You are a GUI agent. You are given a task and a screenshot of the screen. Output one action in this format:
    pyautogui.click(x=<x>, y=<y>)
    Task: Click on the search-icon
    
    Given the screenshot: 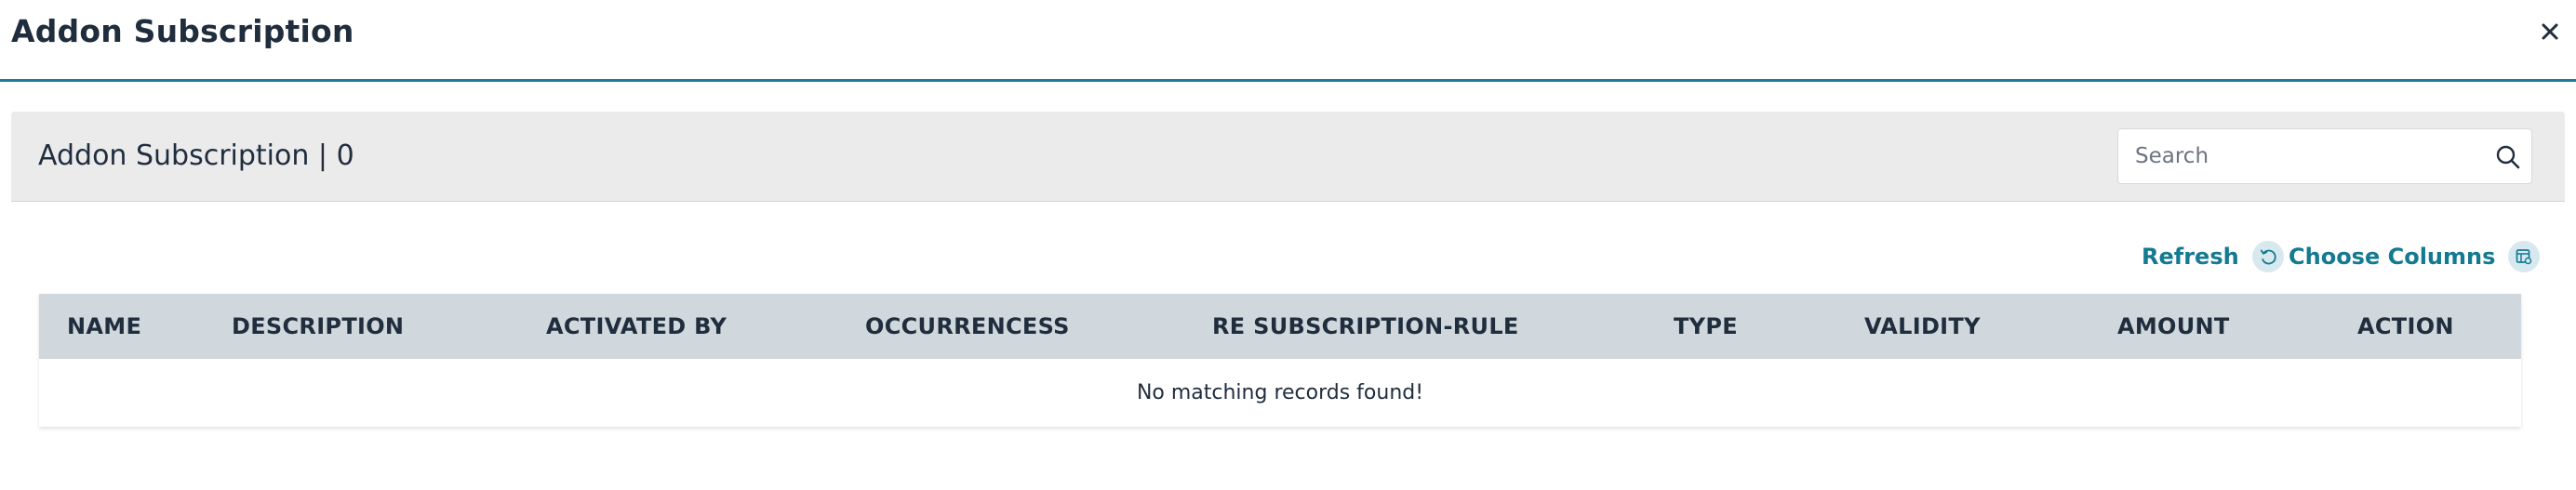 What is the action you would take?
    pyautogui.click(x=2508, y=157)
    